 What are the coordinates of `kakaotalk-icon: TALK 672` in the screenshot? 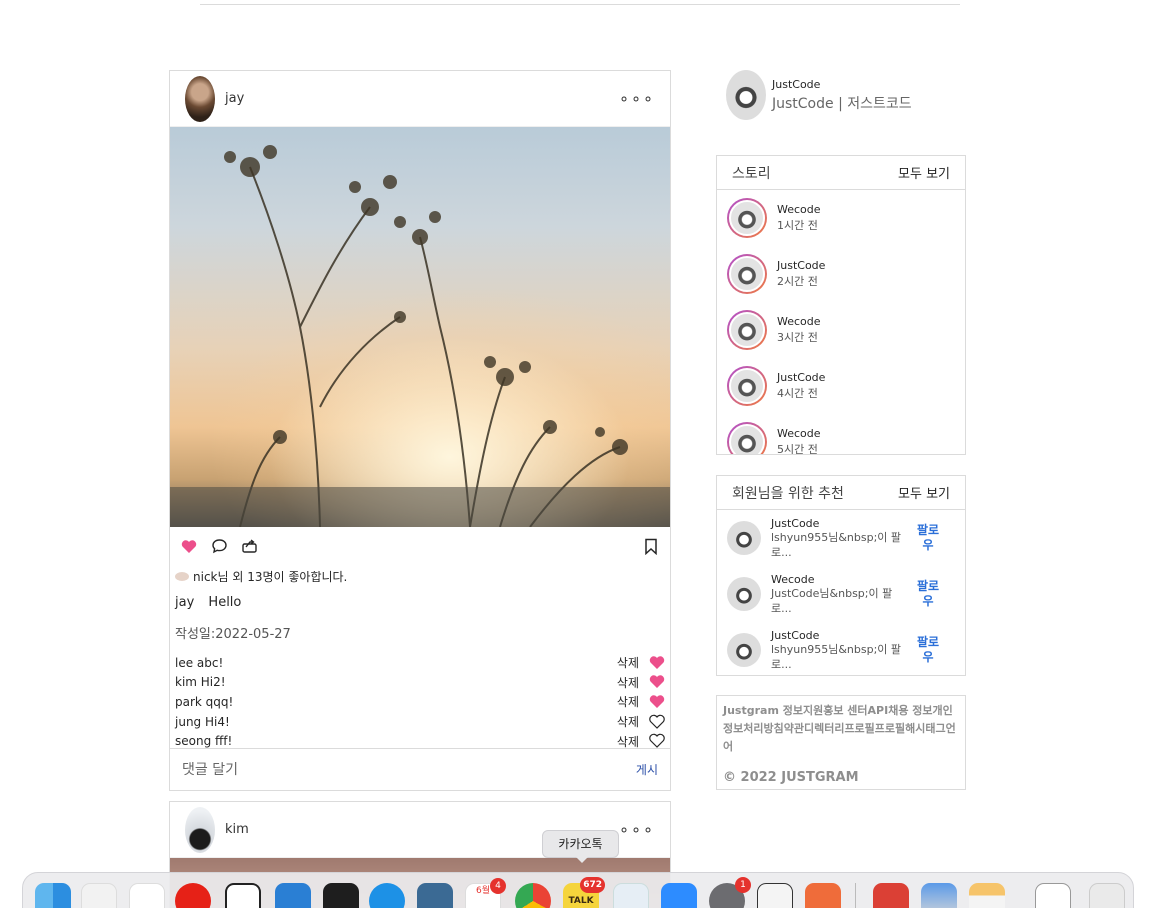 It's located at (584, 892).